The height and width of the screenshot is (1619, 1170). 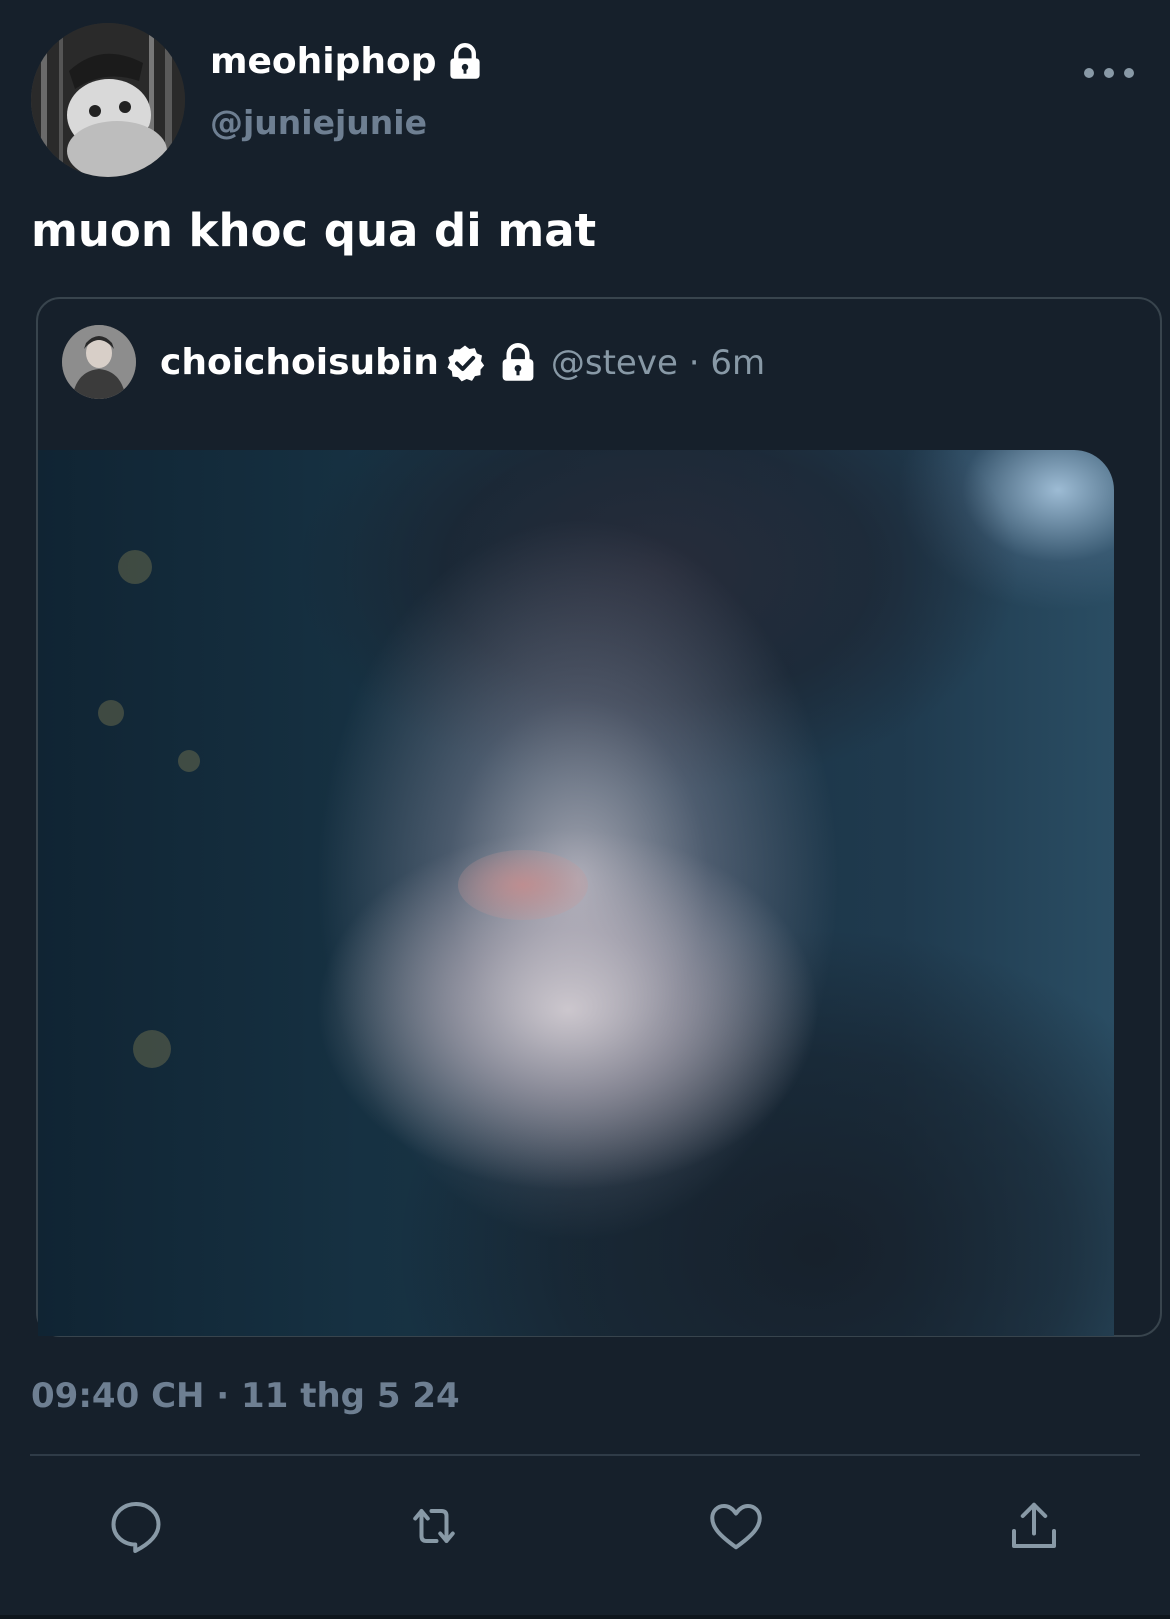 I want to click on author-display-name: meohiphop, so click(x=323, y=62).